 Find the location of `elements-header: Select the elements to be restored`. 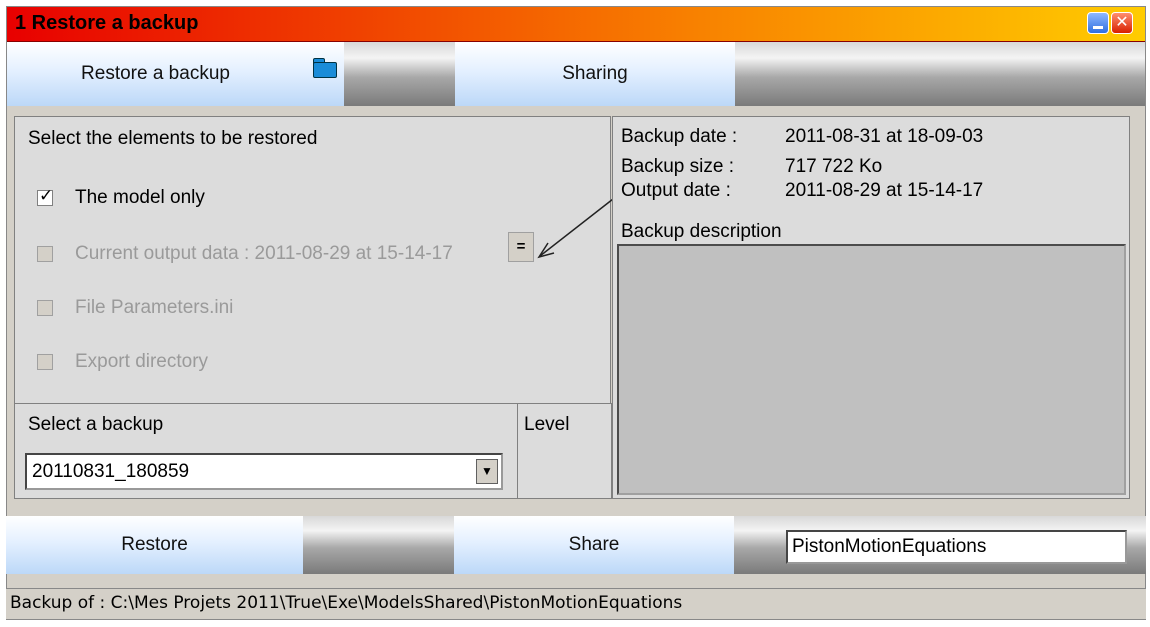

elements-header: Select the elements to be restored is located at coordinates (173, 138).